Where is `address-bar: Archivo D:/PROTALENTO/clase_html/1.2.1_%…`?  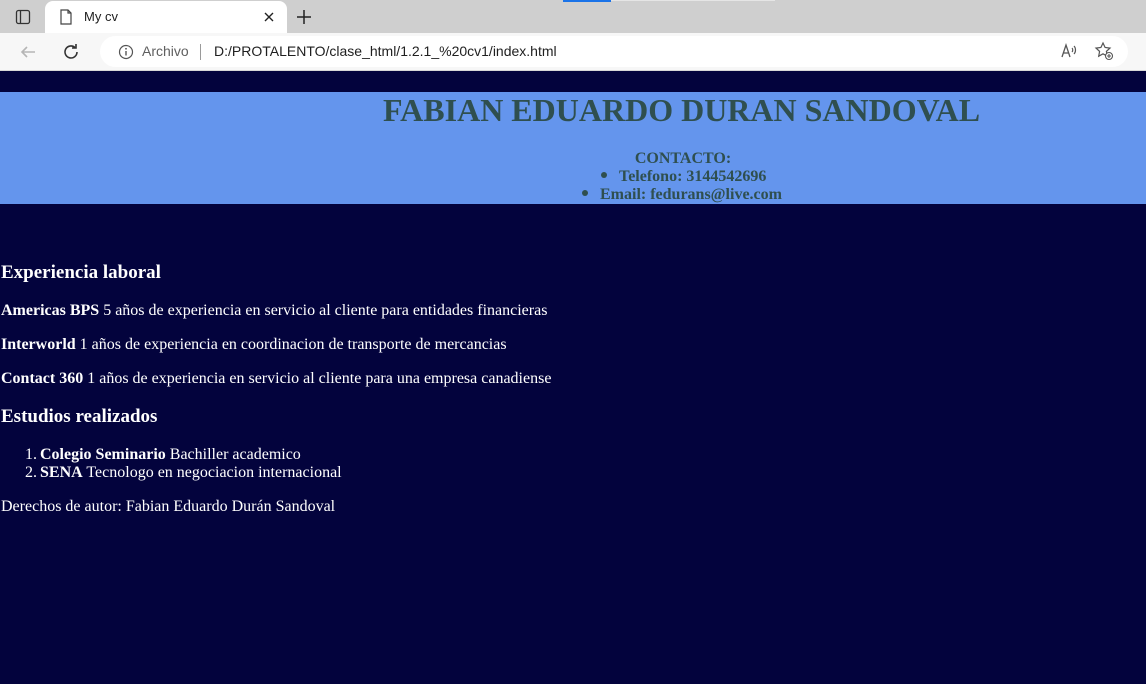 address-bar: Archivo D:/PROTALENTO/clase_html/1.2.1_%… is located at coordinates (614, 51).